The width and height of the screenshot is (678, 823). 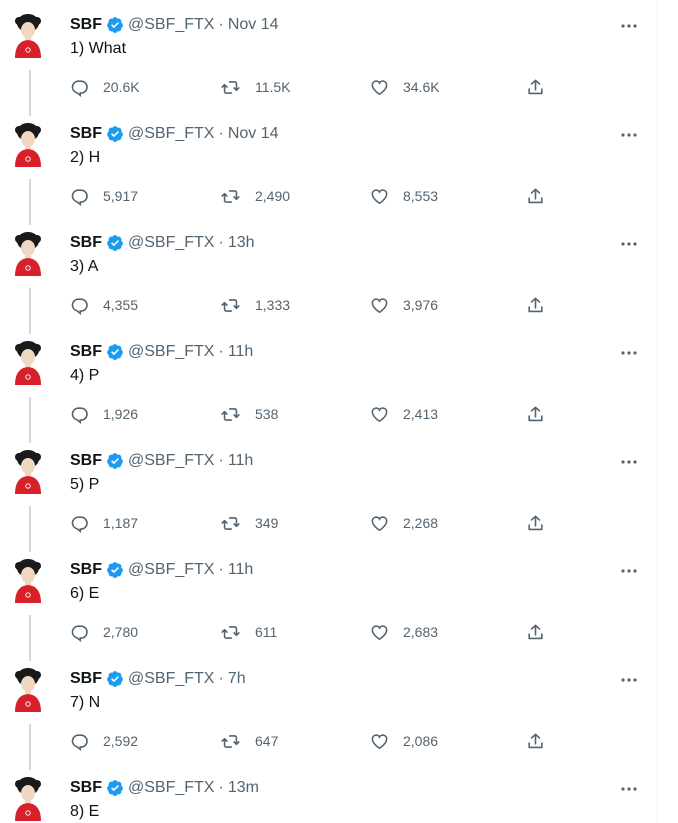 I want to click on retweet-button: 1,333, so click(x=255, y=305).